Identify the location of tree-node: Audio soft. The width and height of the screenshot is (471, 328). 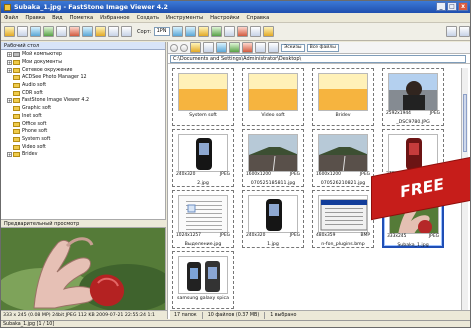
(84, 86).